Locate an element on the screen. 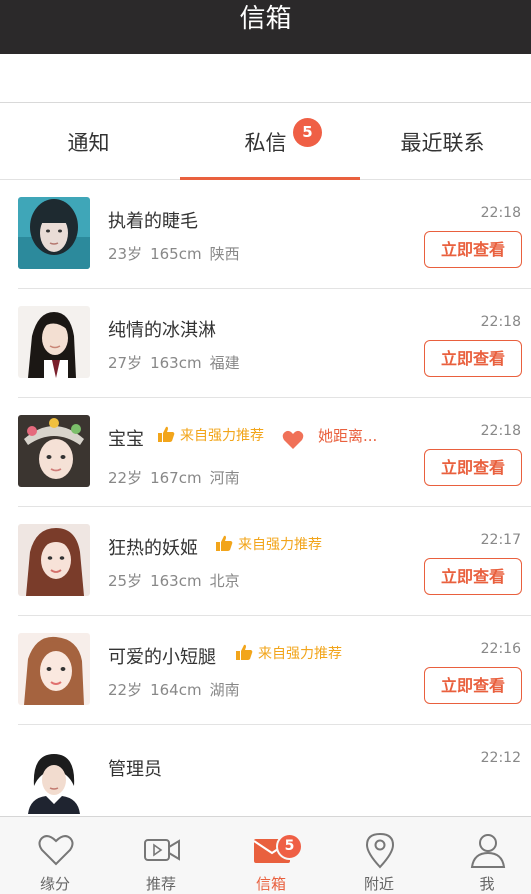 This screenshot has width=531, height=894. location: 陕西 is located at coordinates (224, 254).